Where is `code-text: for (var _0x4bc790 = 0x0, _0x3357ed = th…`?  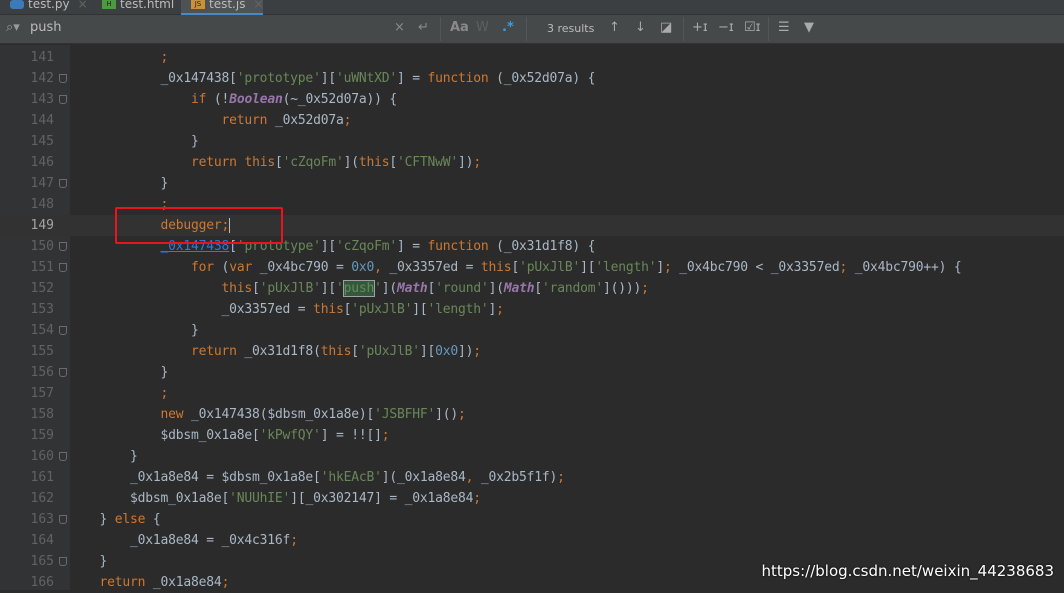 code-text: for (var _0x4bc790 = 0x0, _0x3357ed = th… is located at coordinates (576, 267).